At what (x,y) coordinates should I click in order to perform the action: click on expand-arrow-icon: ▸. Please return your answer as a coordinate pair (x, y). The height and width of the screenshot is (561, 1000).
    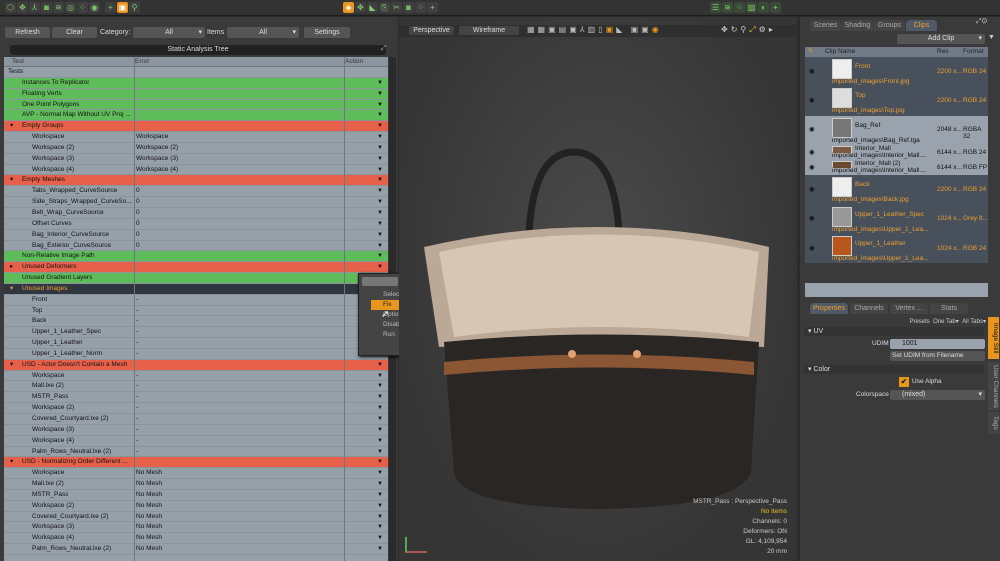
    Looking at the image, I should click on (11, 267).